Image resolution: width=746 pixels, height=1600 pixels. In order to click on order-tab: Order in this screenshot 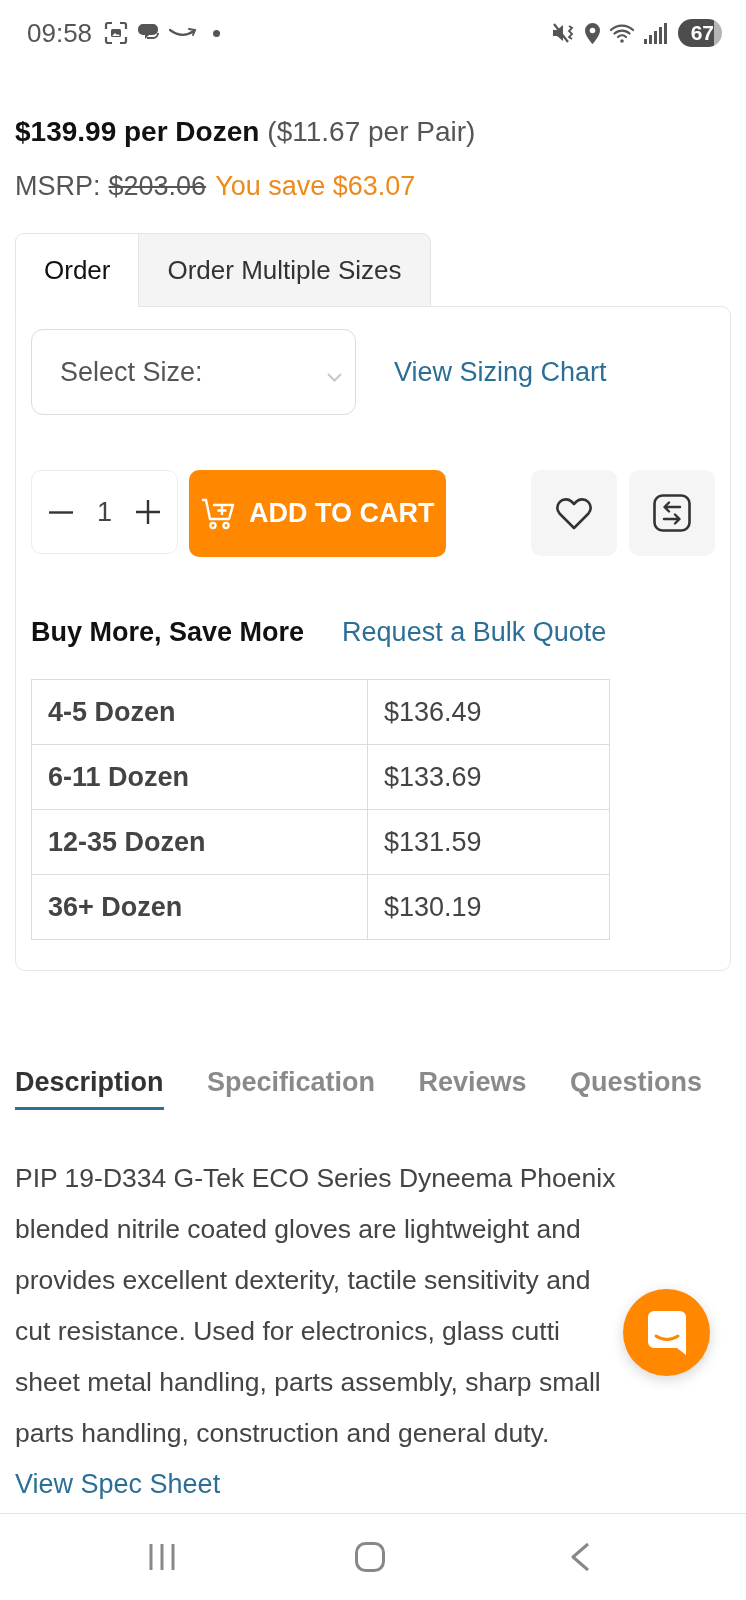, I will do `click(77, 270)`.